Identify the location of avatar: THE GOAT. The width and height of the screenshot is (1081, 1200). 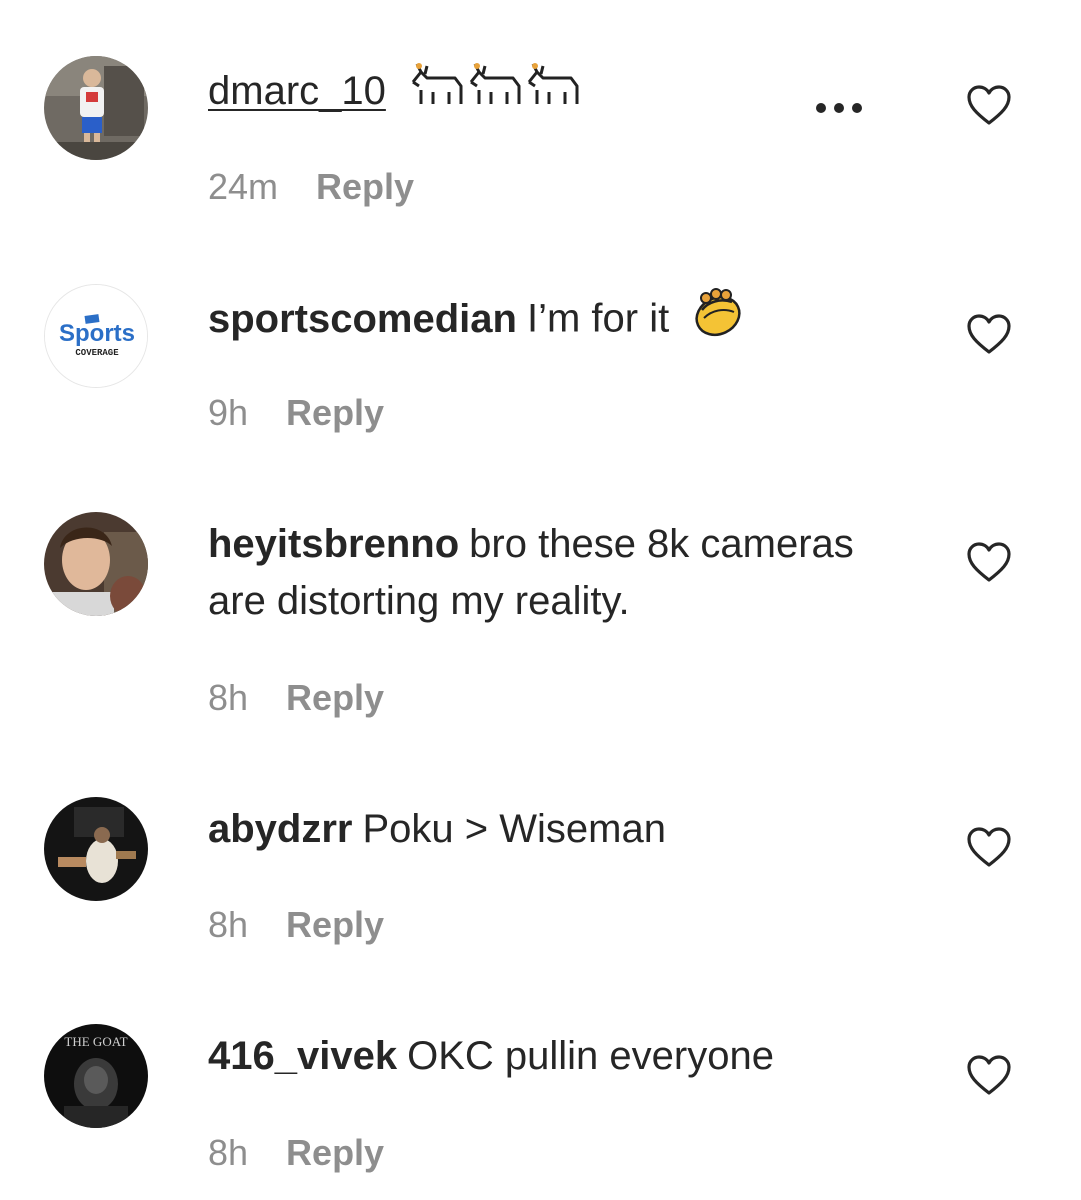
(96, 1076).